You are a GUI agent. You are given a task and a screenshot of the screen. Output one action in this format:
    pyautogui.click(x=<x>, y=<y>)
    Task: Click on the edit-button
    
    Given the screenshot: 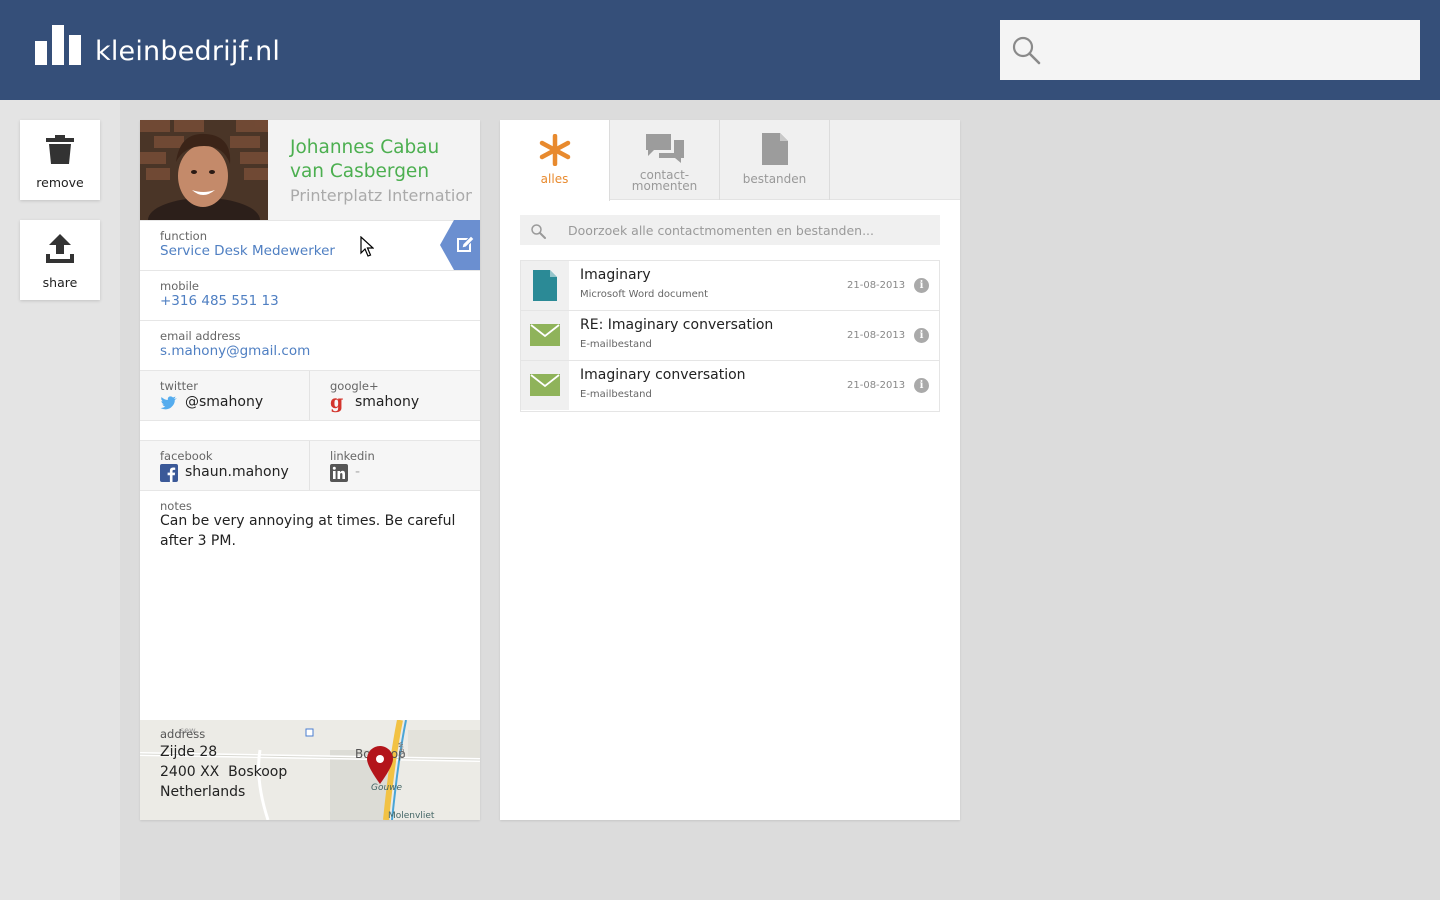 What is the action you would take?
    pyautogui.click(x=460, y=245)
    